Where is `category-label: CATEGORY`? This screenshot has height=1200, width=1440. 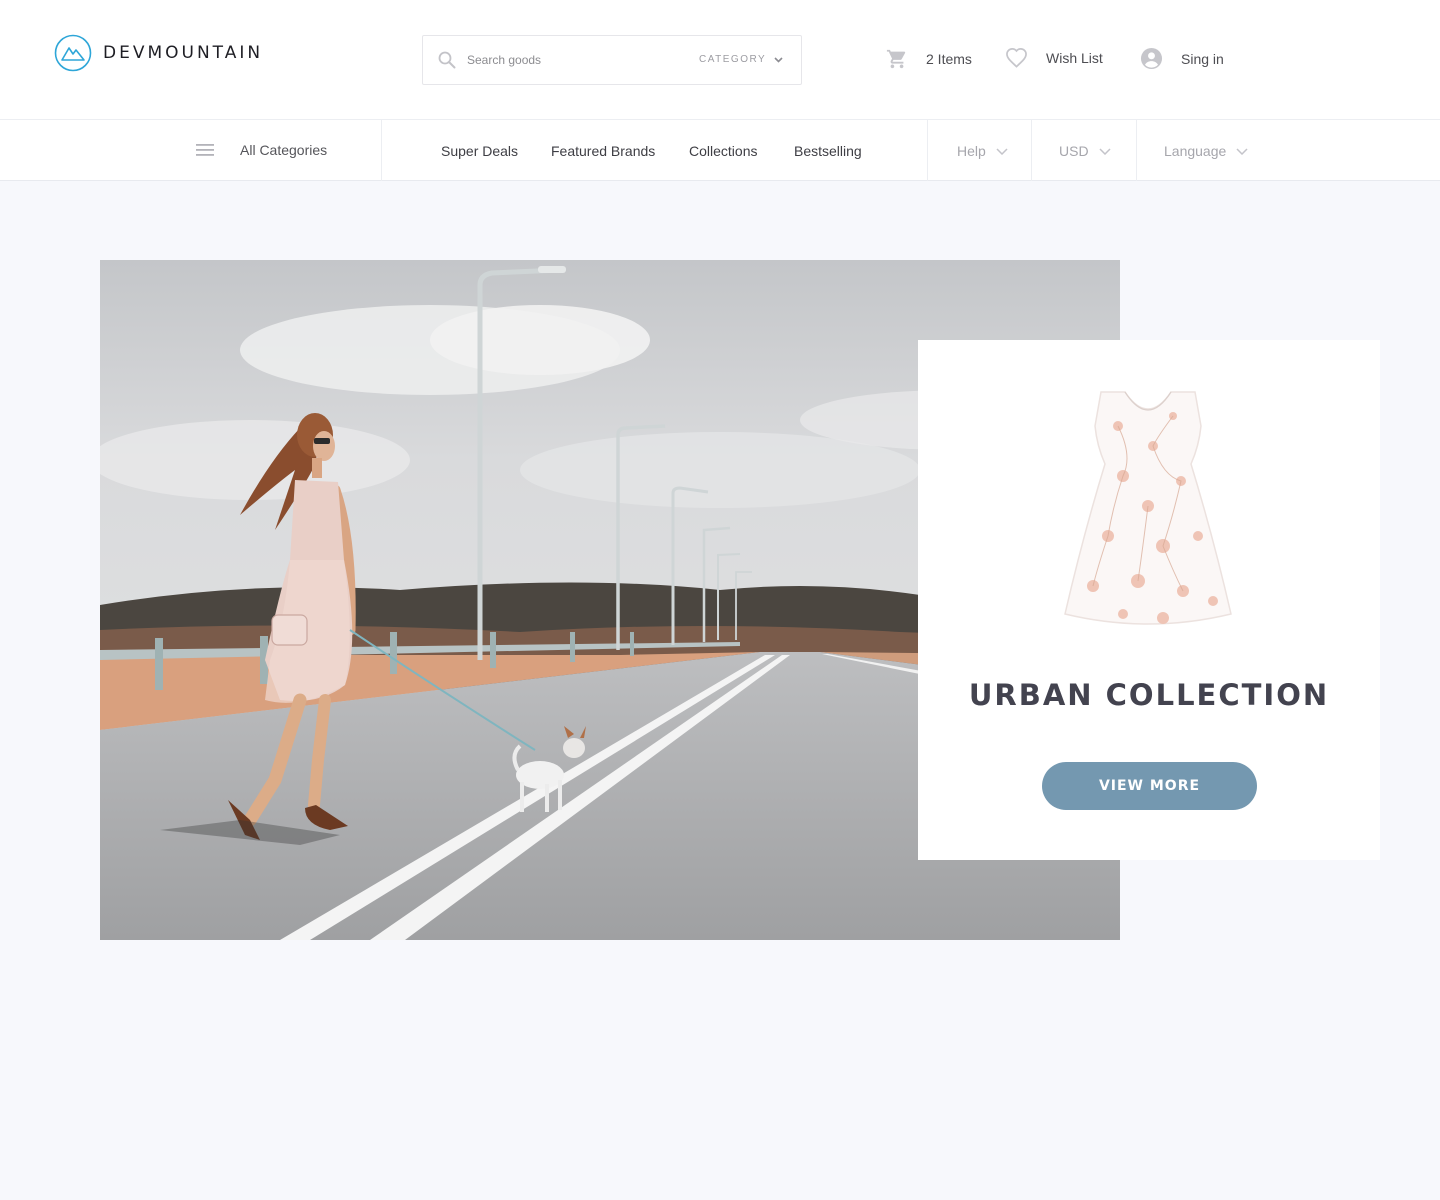
category-label: CATEGORY is located at coordinates (733, 59).